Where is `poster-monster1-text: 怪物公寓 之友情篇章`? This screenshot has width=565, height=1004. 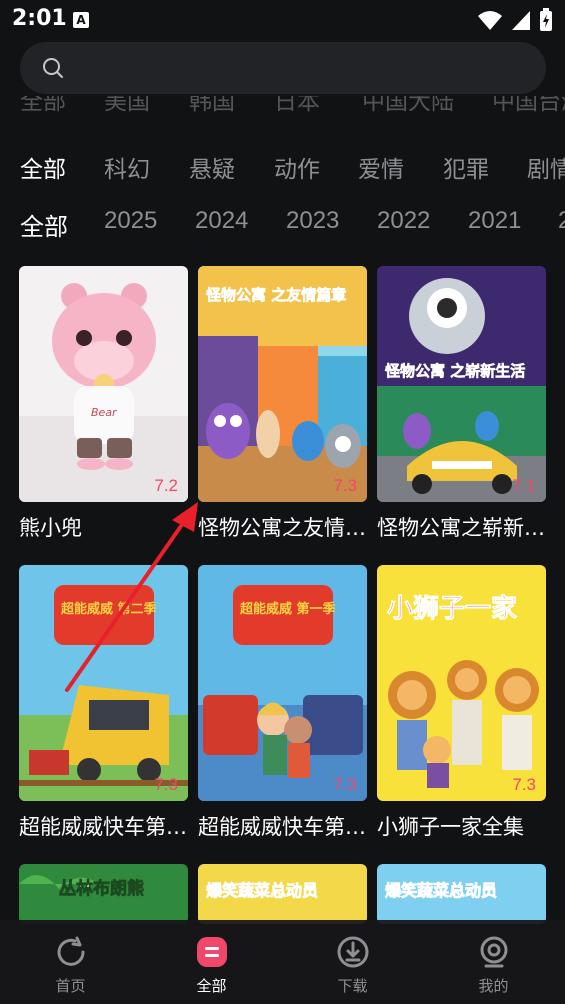 poster-monster1-text: 怪物公寓 之友情篇章 is located at coordinates (276, 295).